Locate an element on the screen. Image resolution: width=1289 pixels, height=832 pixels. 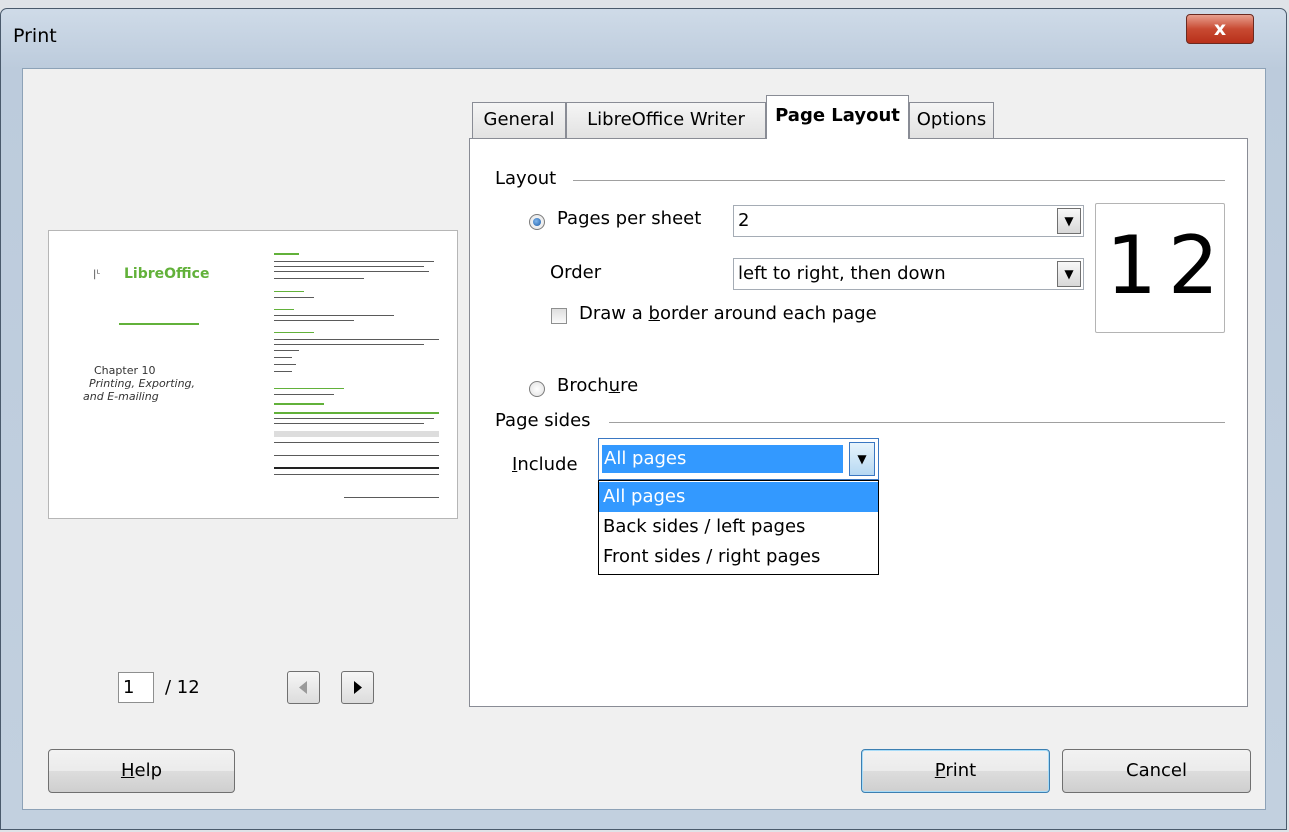
page-number-input: 1 is located at coordinates (136, 687).